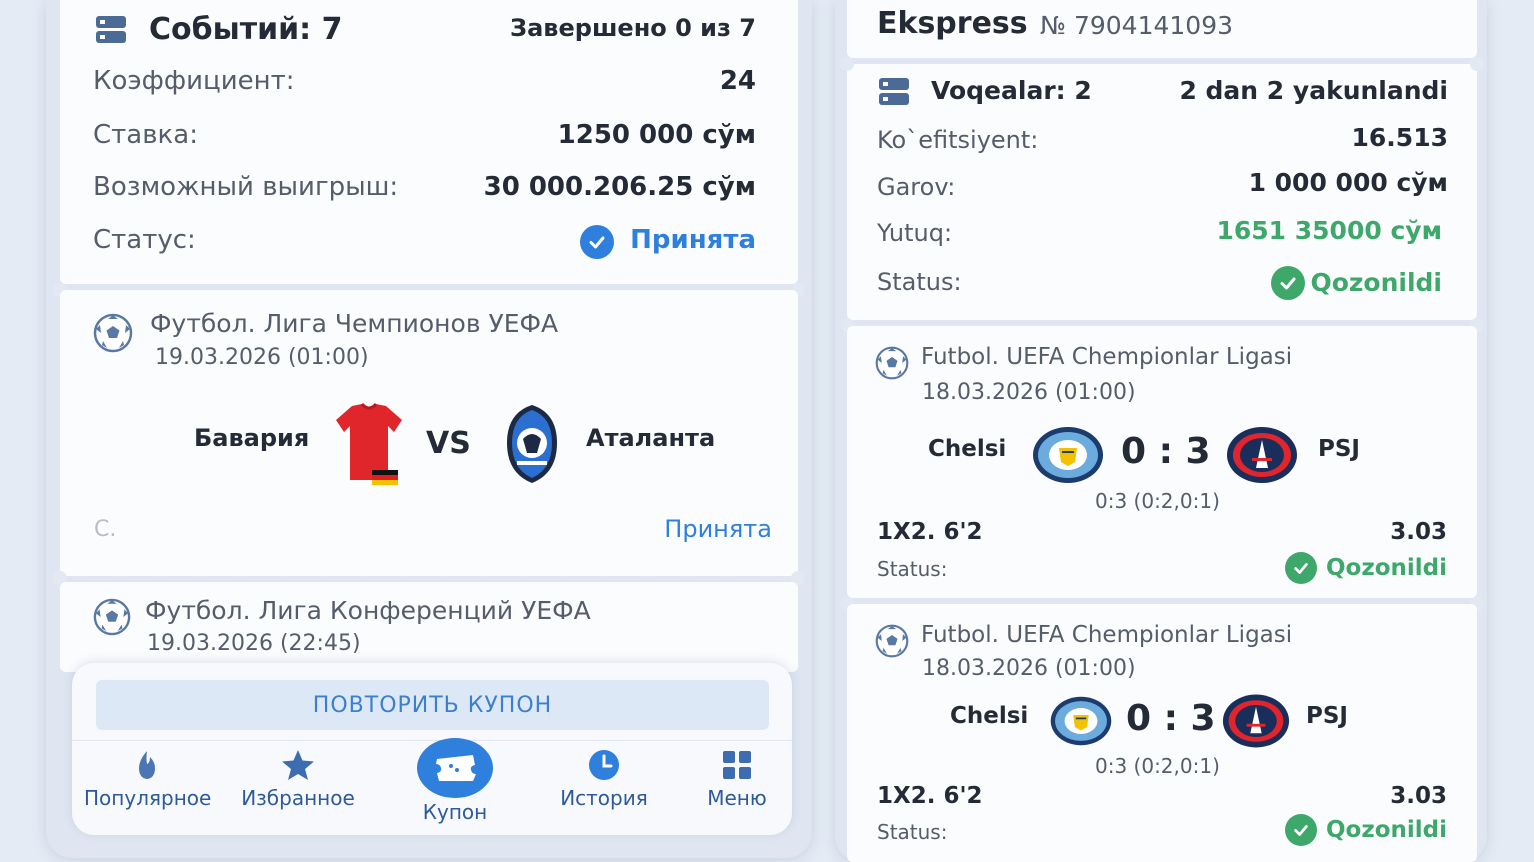  Describe the element at coordinates (246, 187) in the screenshot. I see `possible-win-label: Возможный выигрыш:` at that location.